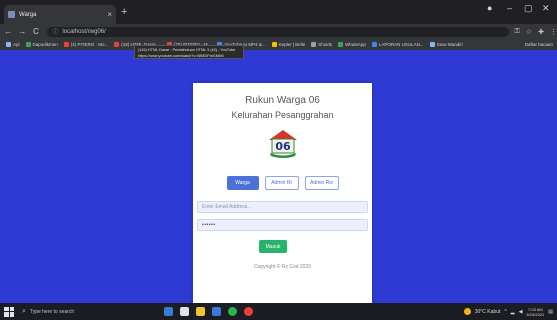 Image resolution: width=557 pixels, height=320 pixels. Describe the element at coordinates (8, 31) in the screenshot. I see `back-icon: ←` at that location.